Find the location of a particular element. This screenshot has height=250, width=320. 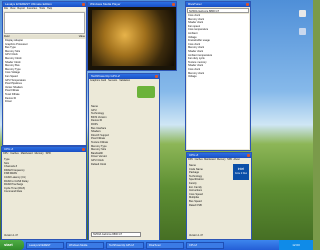

taskbar-item: CPU-Z is located at coordinates (205, 245).